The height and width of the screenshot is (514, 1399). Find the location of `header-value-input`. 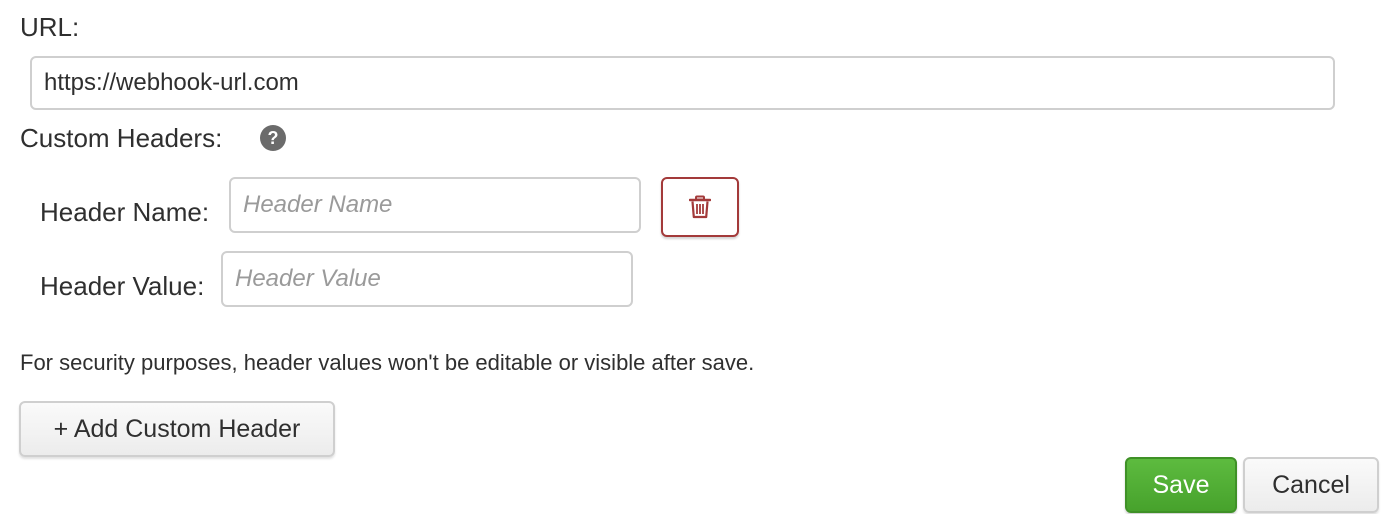

header-value-input is located at coordinates (427, 279).